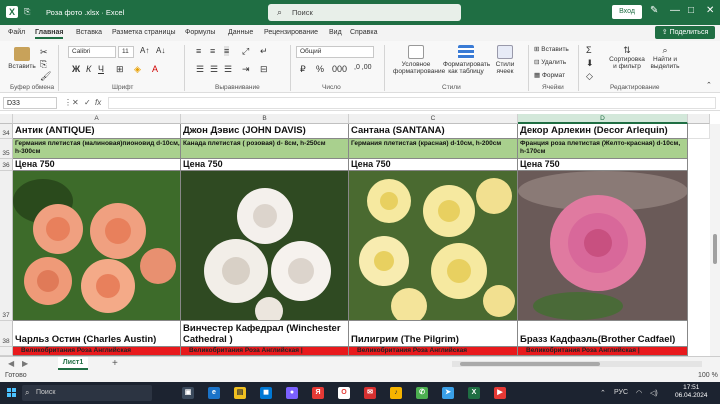  Describe the element at coordinates (433, 119) in the screenshot. I see `column-header-c: C` at that location.